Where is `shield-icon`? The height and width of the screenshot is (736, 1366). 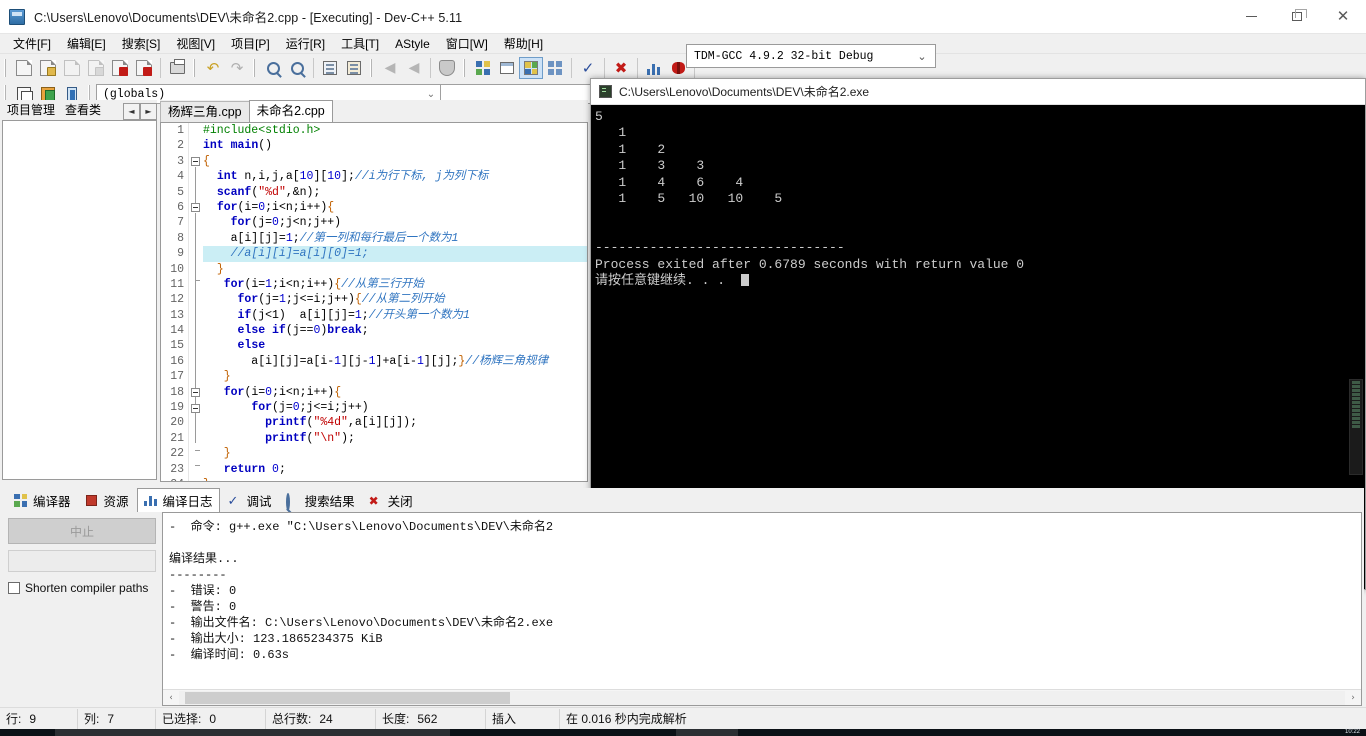
shield-icon is located at coordinates (447, 68).